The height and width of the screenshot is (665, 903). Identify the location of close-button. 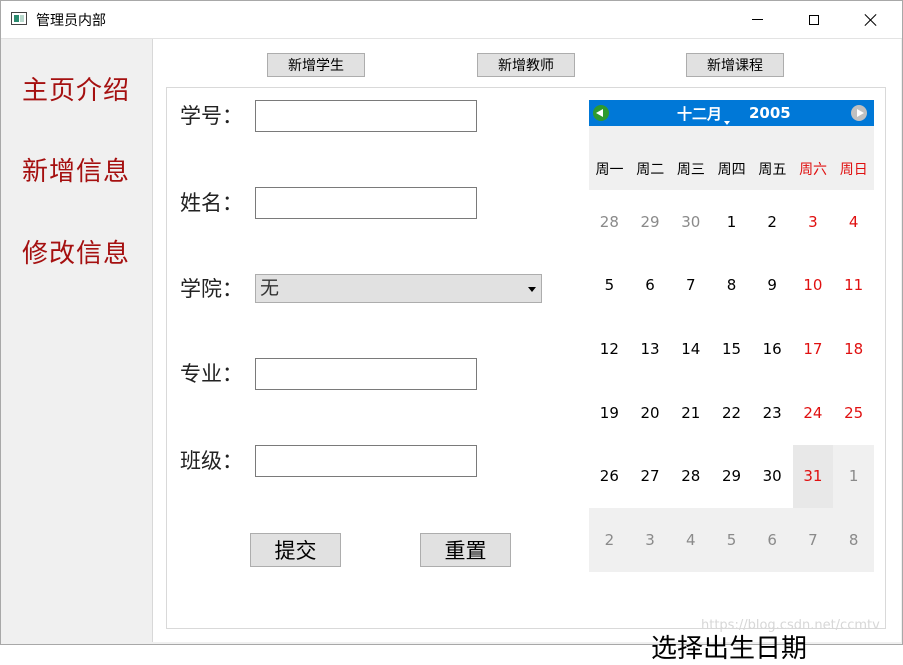
(871, 19).